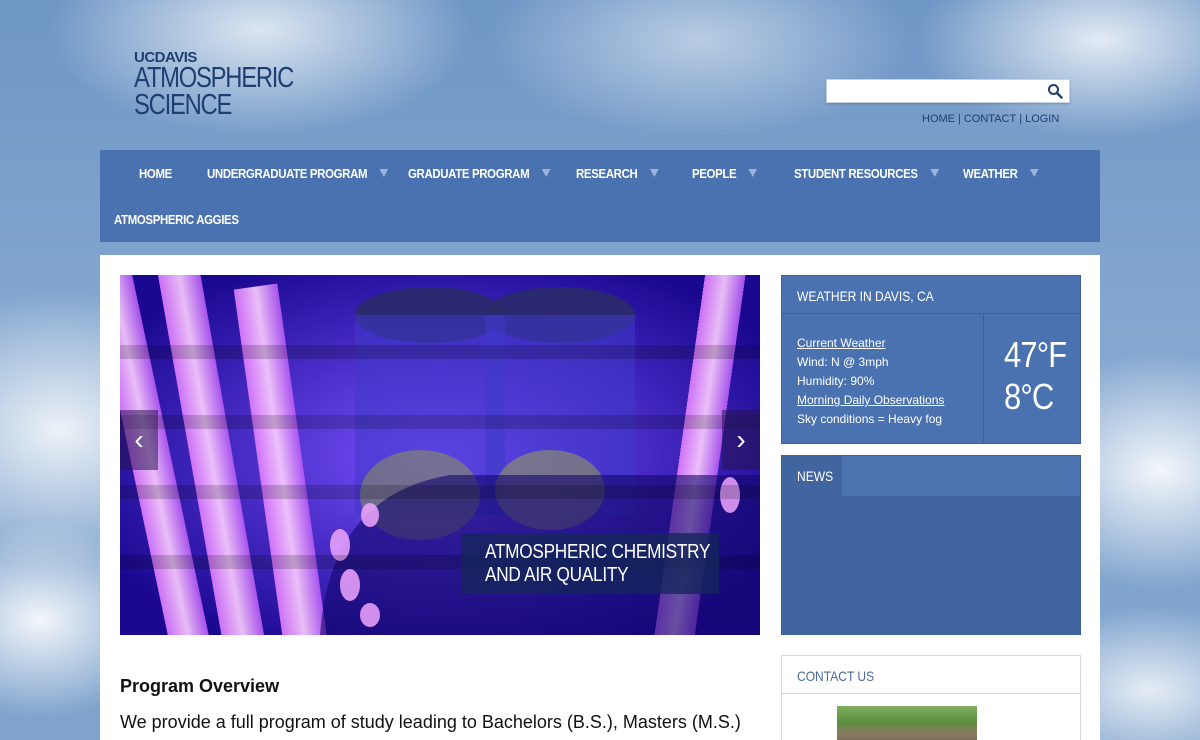  I want to click on caption-line1: ATMOSPHERIC CHEMISTRY, so click(598, 552).